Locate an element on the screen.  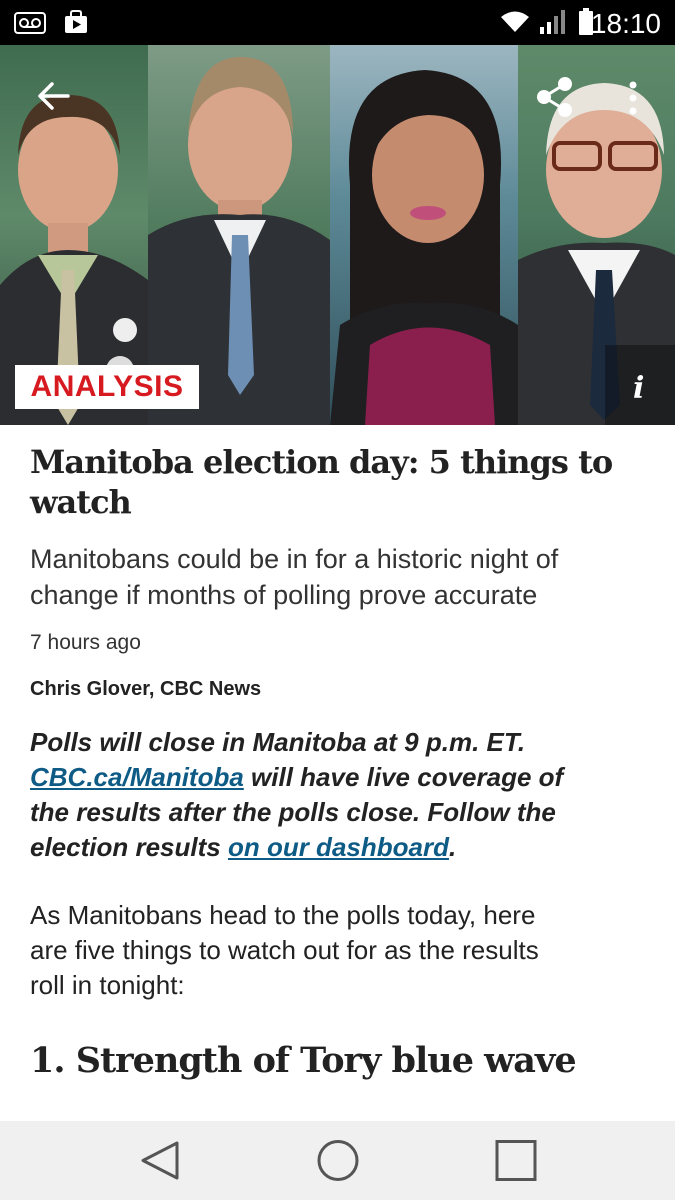
wifi-icon is located at coordinates (515, 21).